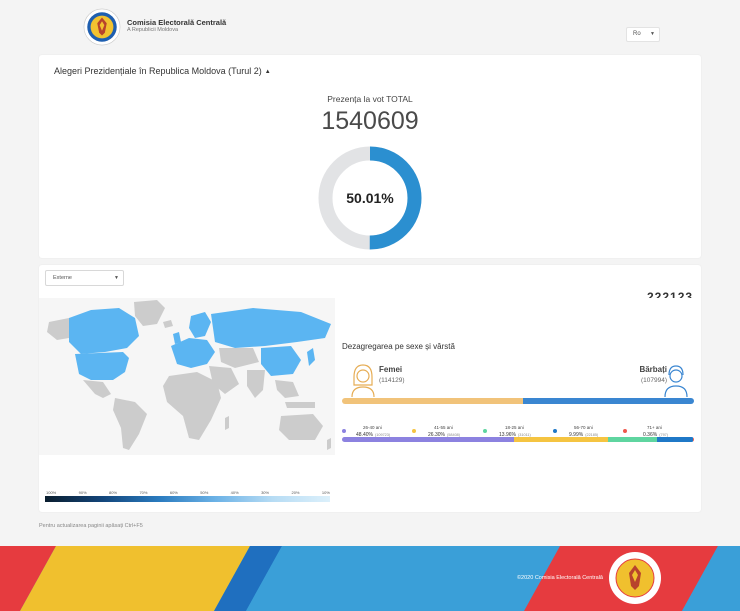 The width and height of the screenshot is (740, 611). I want to click on map-legend-bar, so click(187, 499).